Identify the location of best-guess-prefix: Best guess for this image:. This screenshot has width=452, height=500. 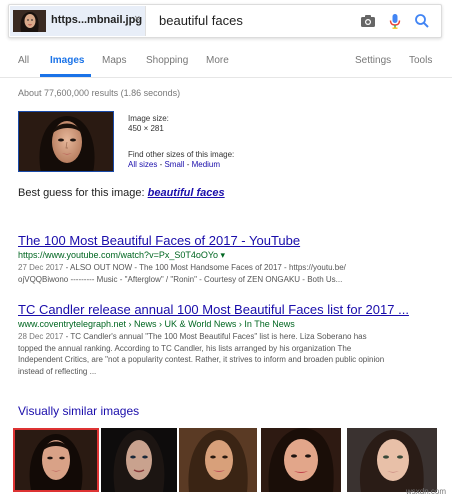
(83, 193).